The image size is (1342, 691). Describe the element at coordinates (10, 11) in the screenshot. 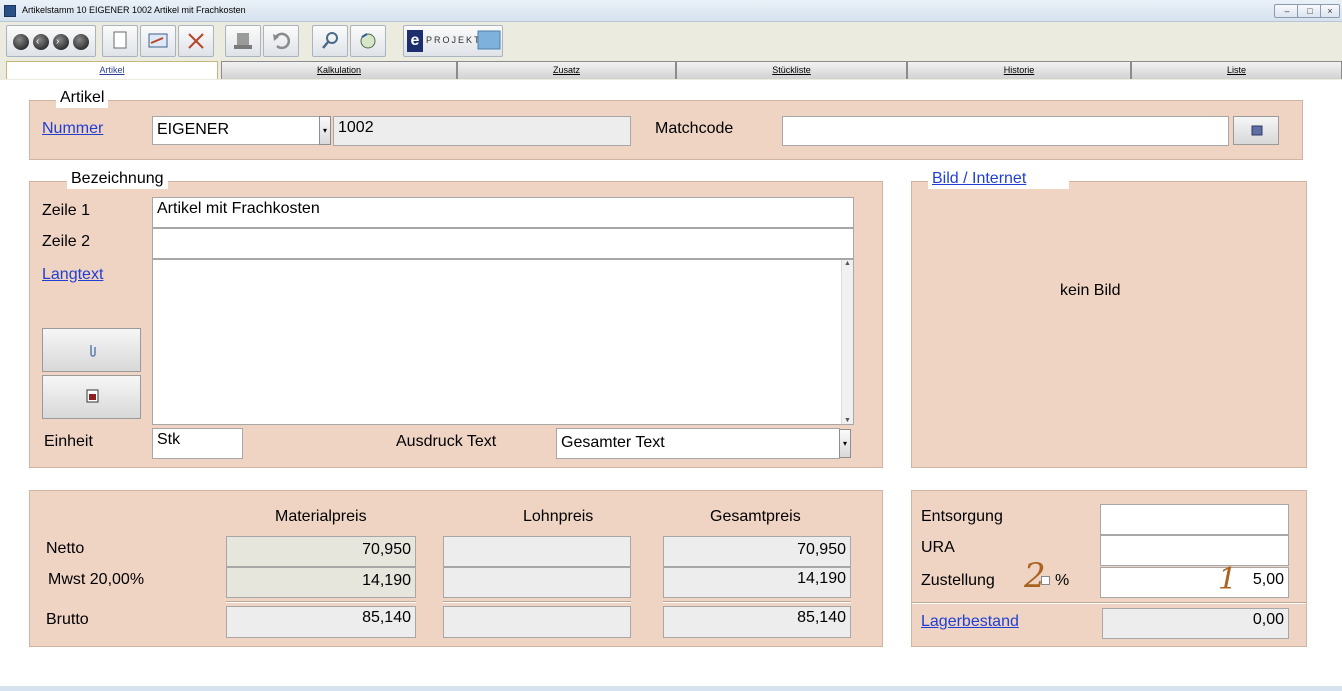

I see `app-icon` at that location.